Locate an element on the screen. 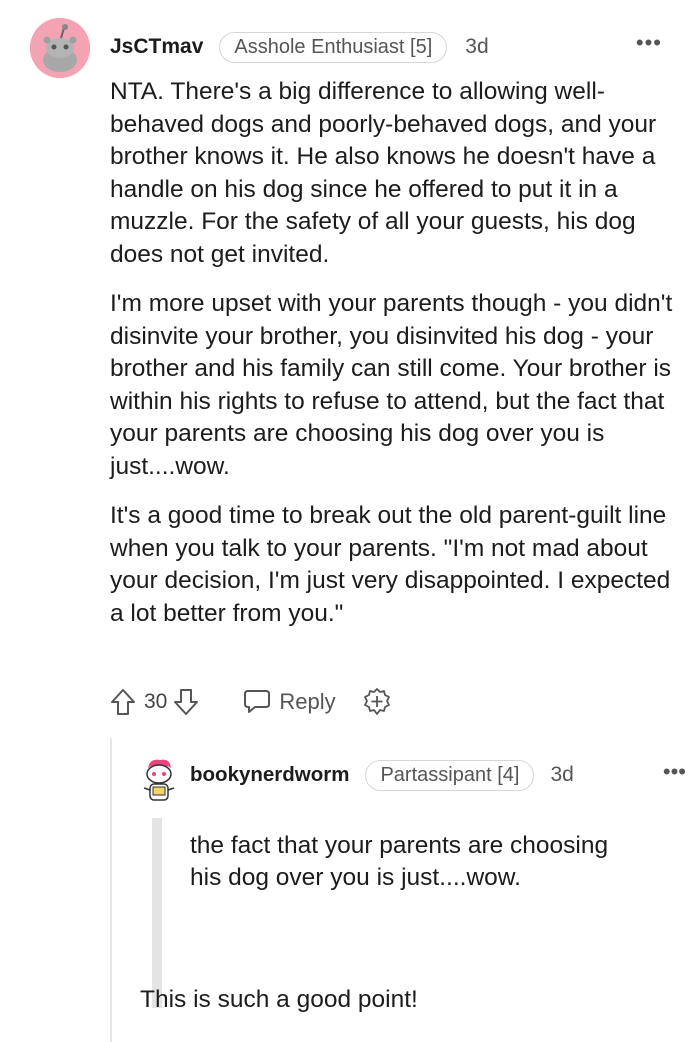 The height and width of the screenshot is (1042, 700). thread-line is located at coordinates (111, 890).